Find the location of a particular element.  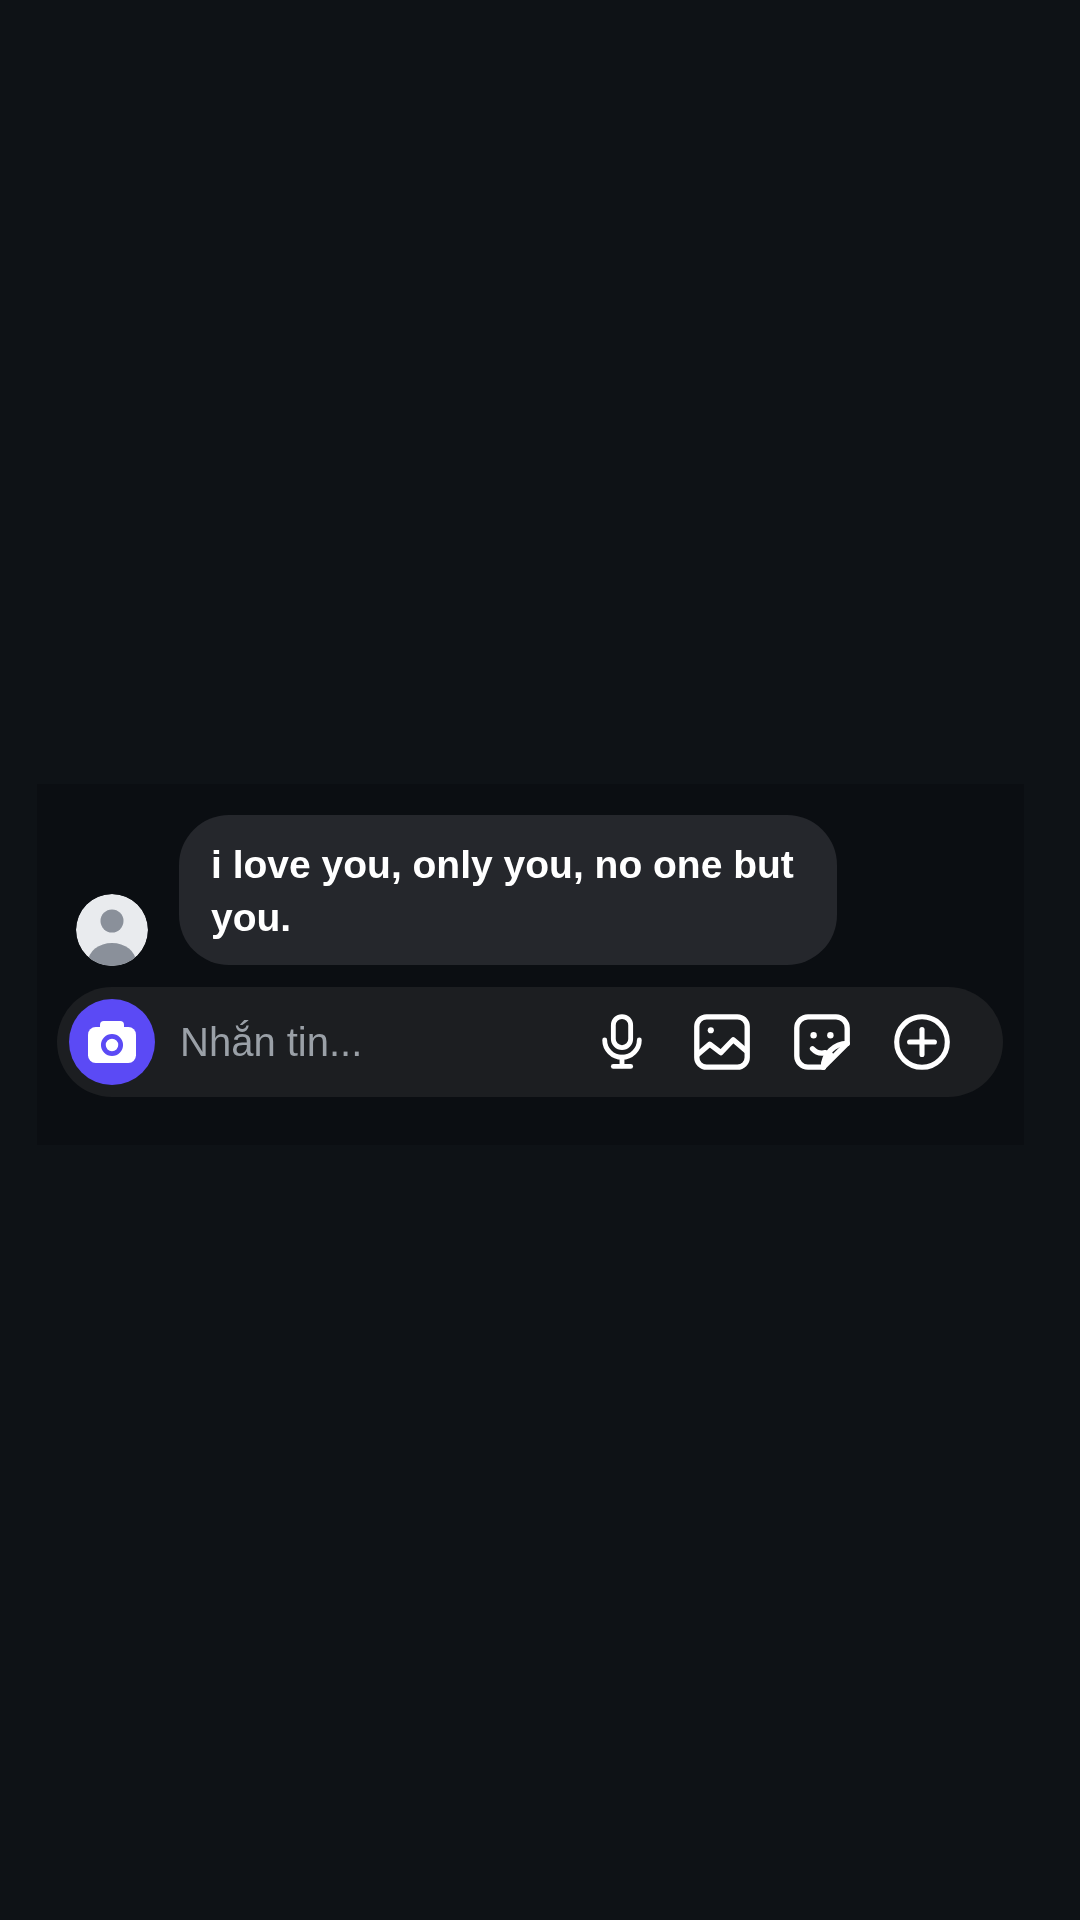

sticker-button is located at coordinates (822, 1042).